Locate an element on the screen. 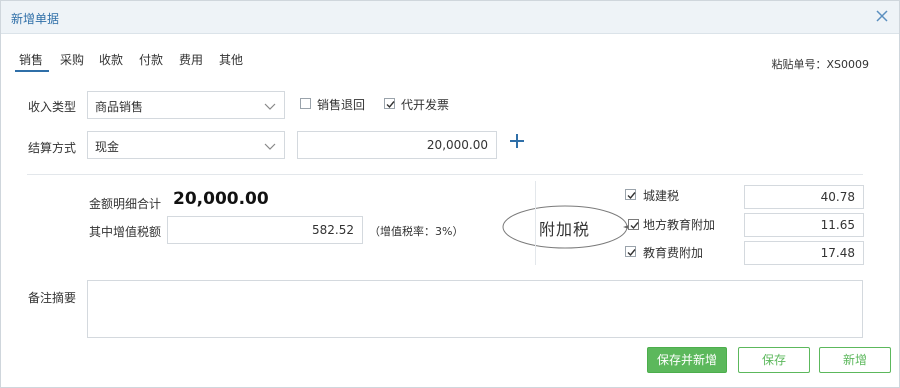 This screenshot has width=900, height=388. invoice-agent-checkbox is located at coordinates (389, 103).